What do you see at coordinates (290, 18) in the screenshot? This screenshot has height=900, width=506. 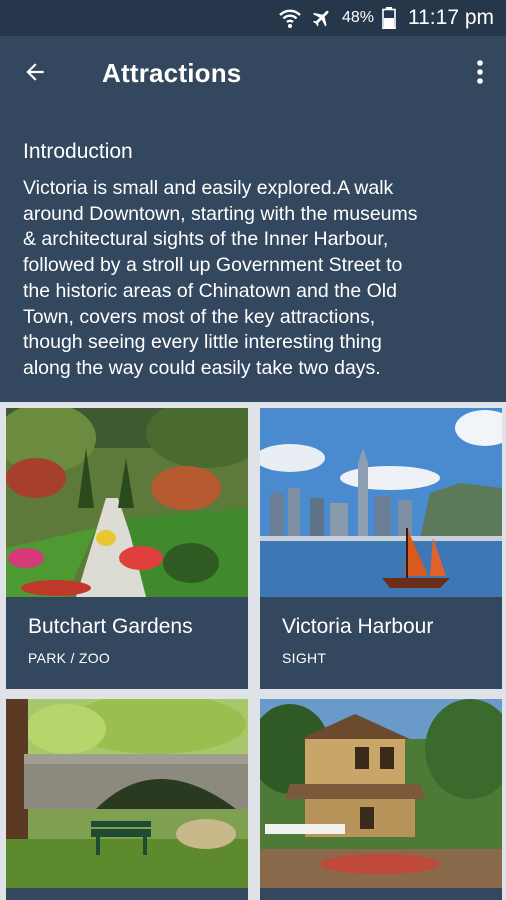 I see `wifi-icon` at bounding box center [290, 18].